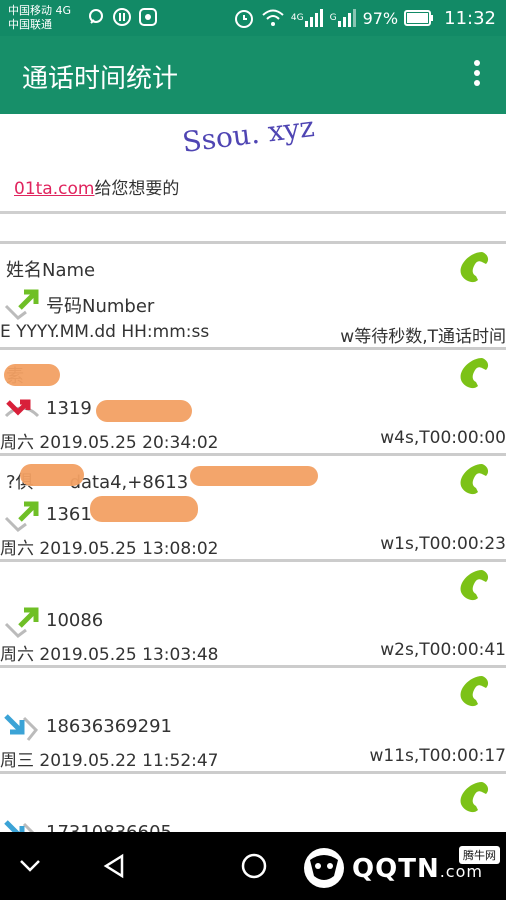 This screenshot has height=900, width=506. I want to click on site-logo: QQTN.com 腾牛网, so click(400, 870).